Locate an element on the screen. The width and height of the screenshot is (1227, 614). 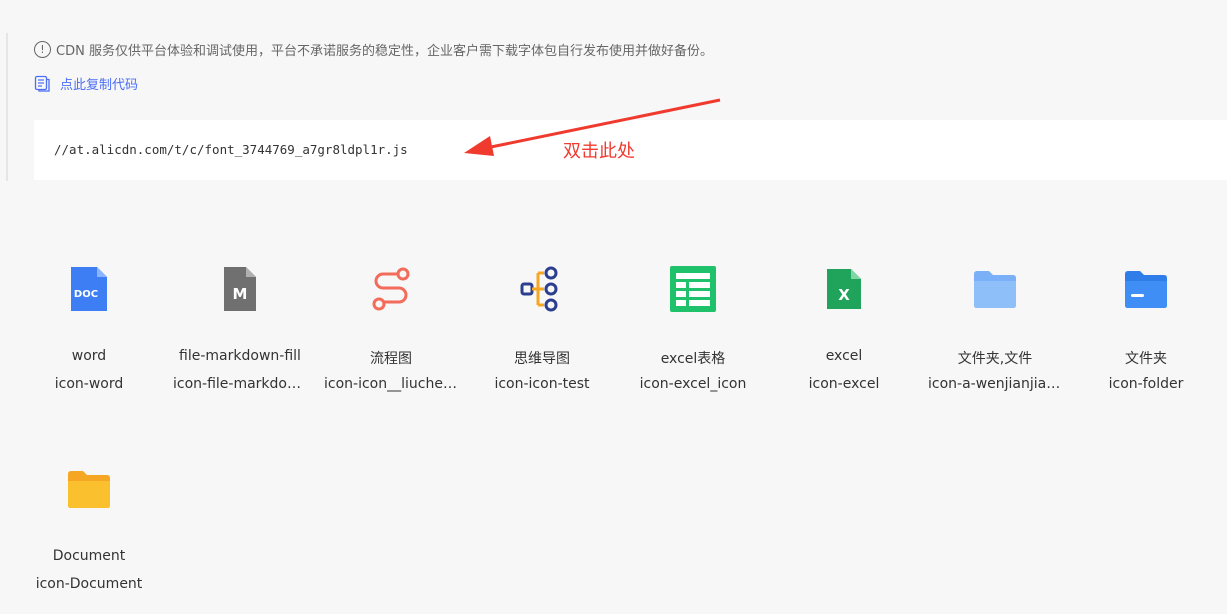
icon-name: 文件夹,文件 is located at coordinates (995, 359).